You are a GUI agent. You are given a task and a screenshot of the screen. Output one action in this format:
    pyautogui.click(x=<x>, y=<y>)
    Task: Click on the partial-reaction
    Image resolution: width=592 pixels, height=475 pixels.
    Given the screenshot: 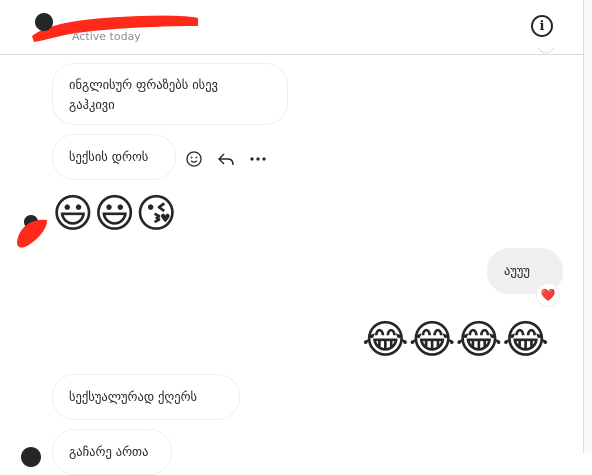 What is the action you would take?
    pyautogui.click(x=546, y=51)
    